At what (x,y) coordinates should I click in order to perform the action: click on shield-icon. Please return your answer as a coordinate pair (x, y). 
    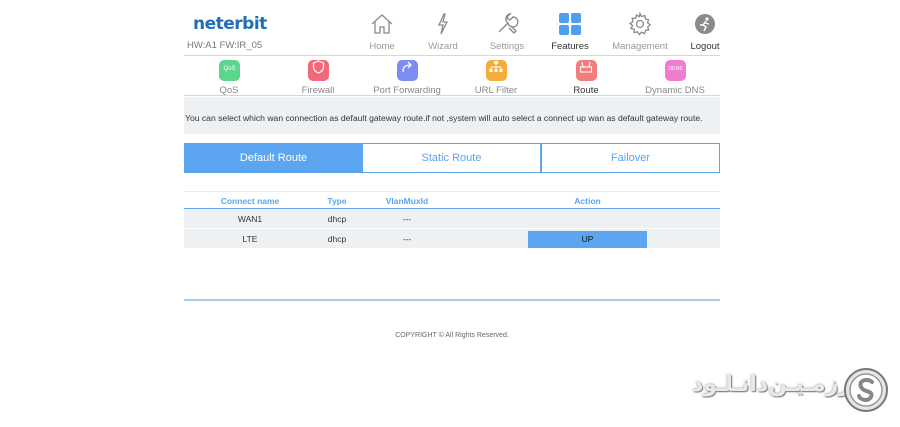
    Looking at the image, I should click on (318, 70).